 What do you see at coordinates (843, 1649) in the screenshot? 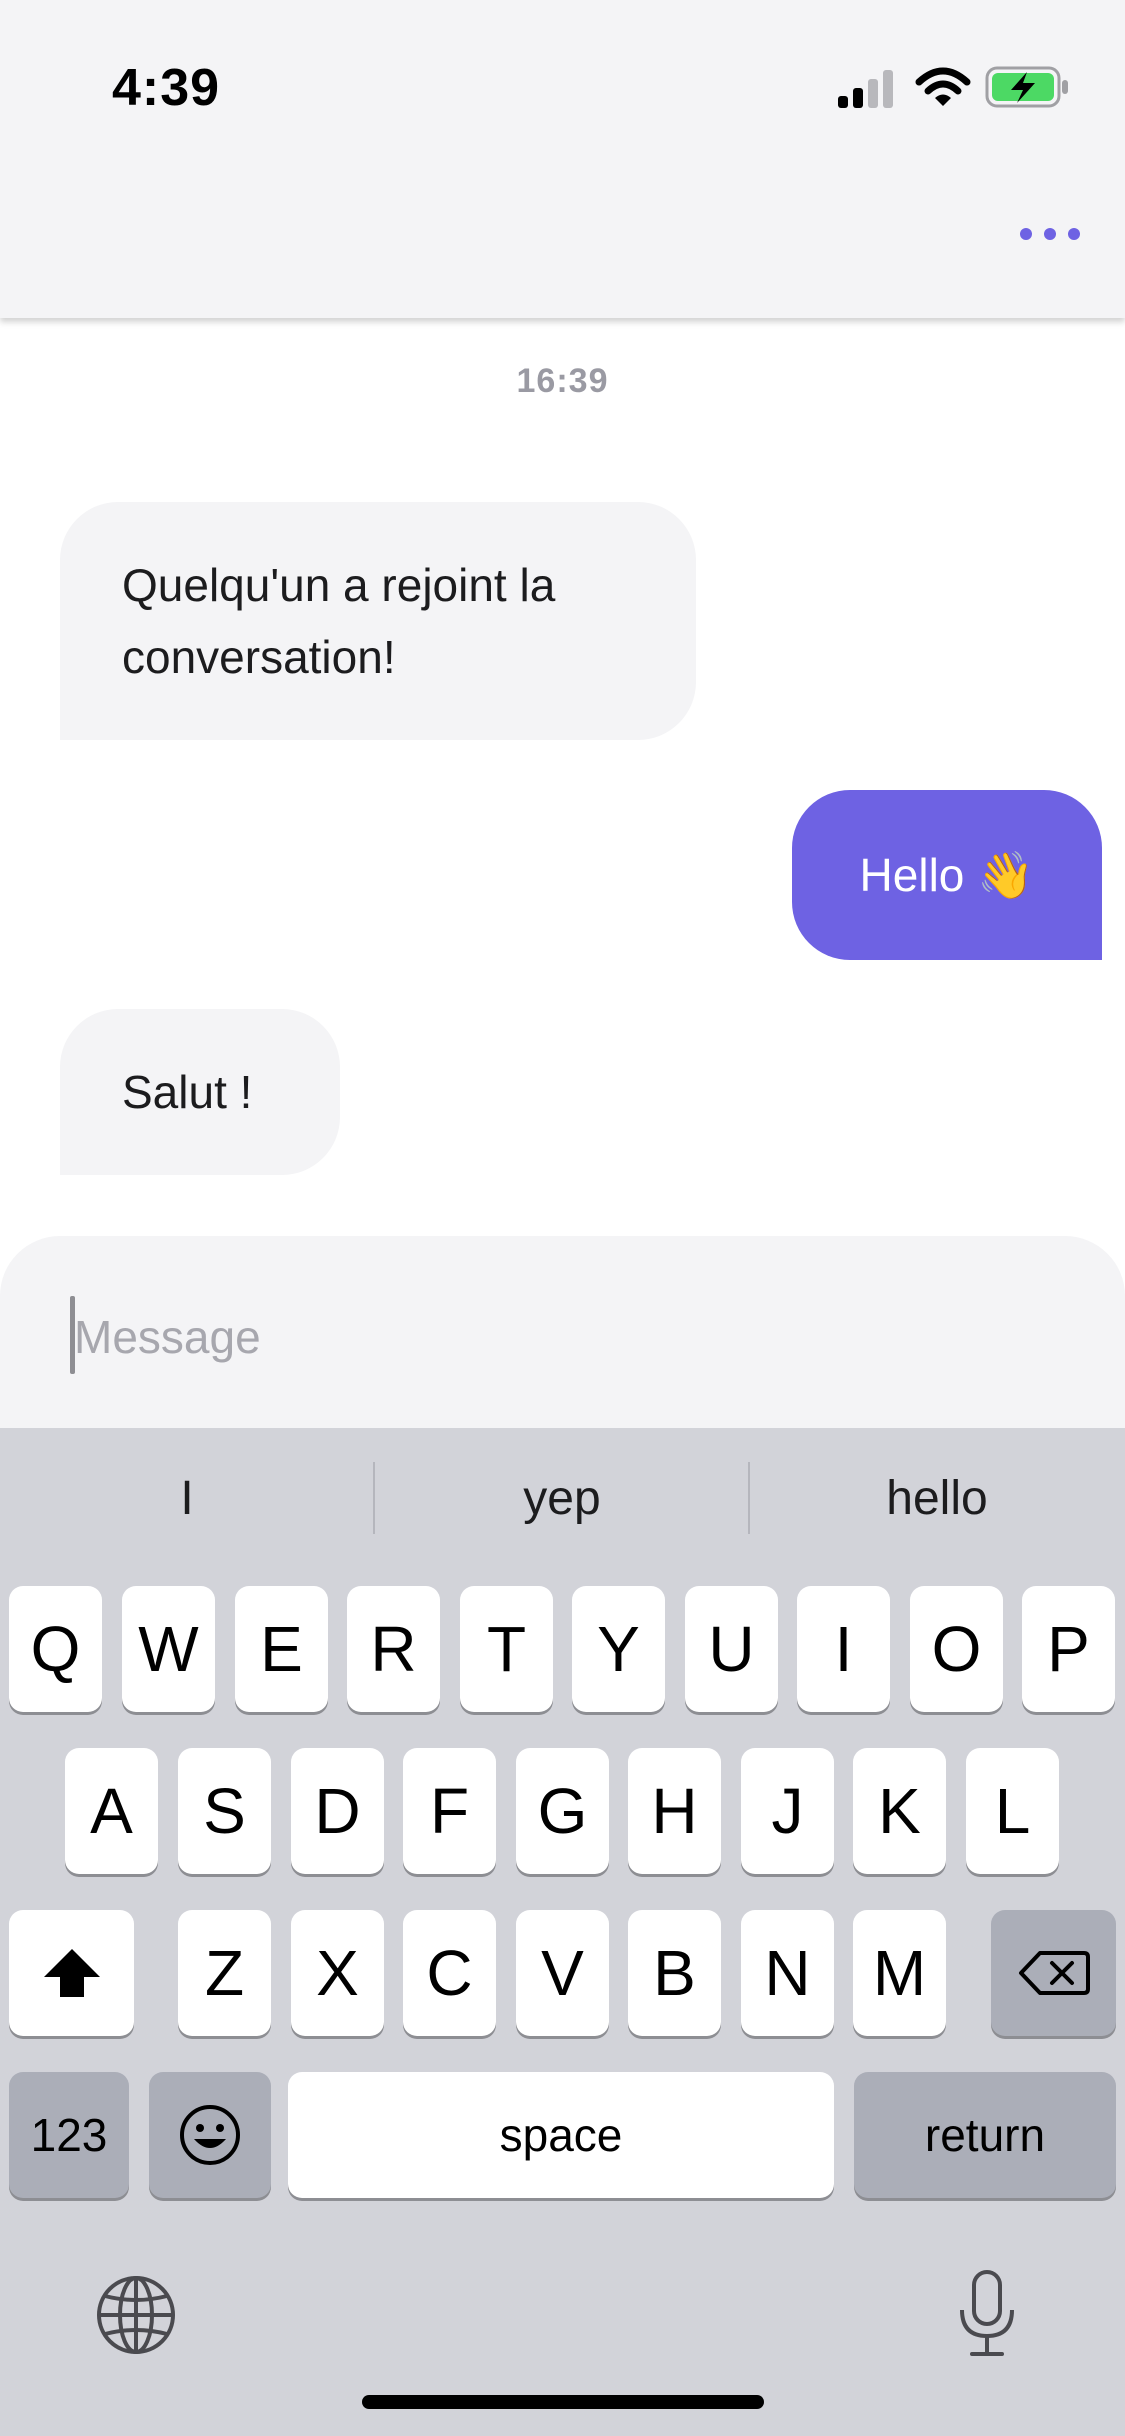
I see `key-i: I` at bounding box center [843, 1649].